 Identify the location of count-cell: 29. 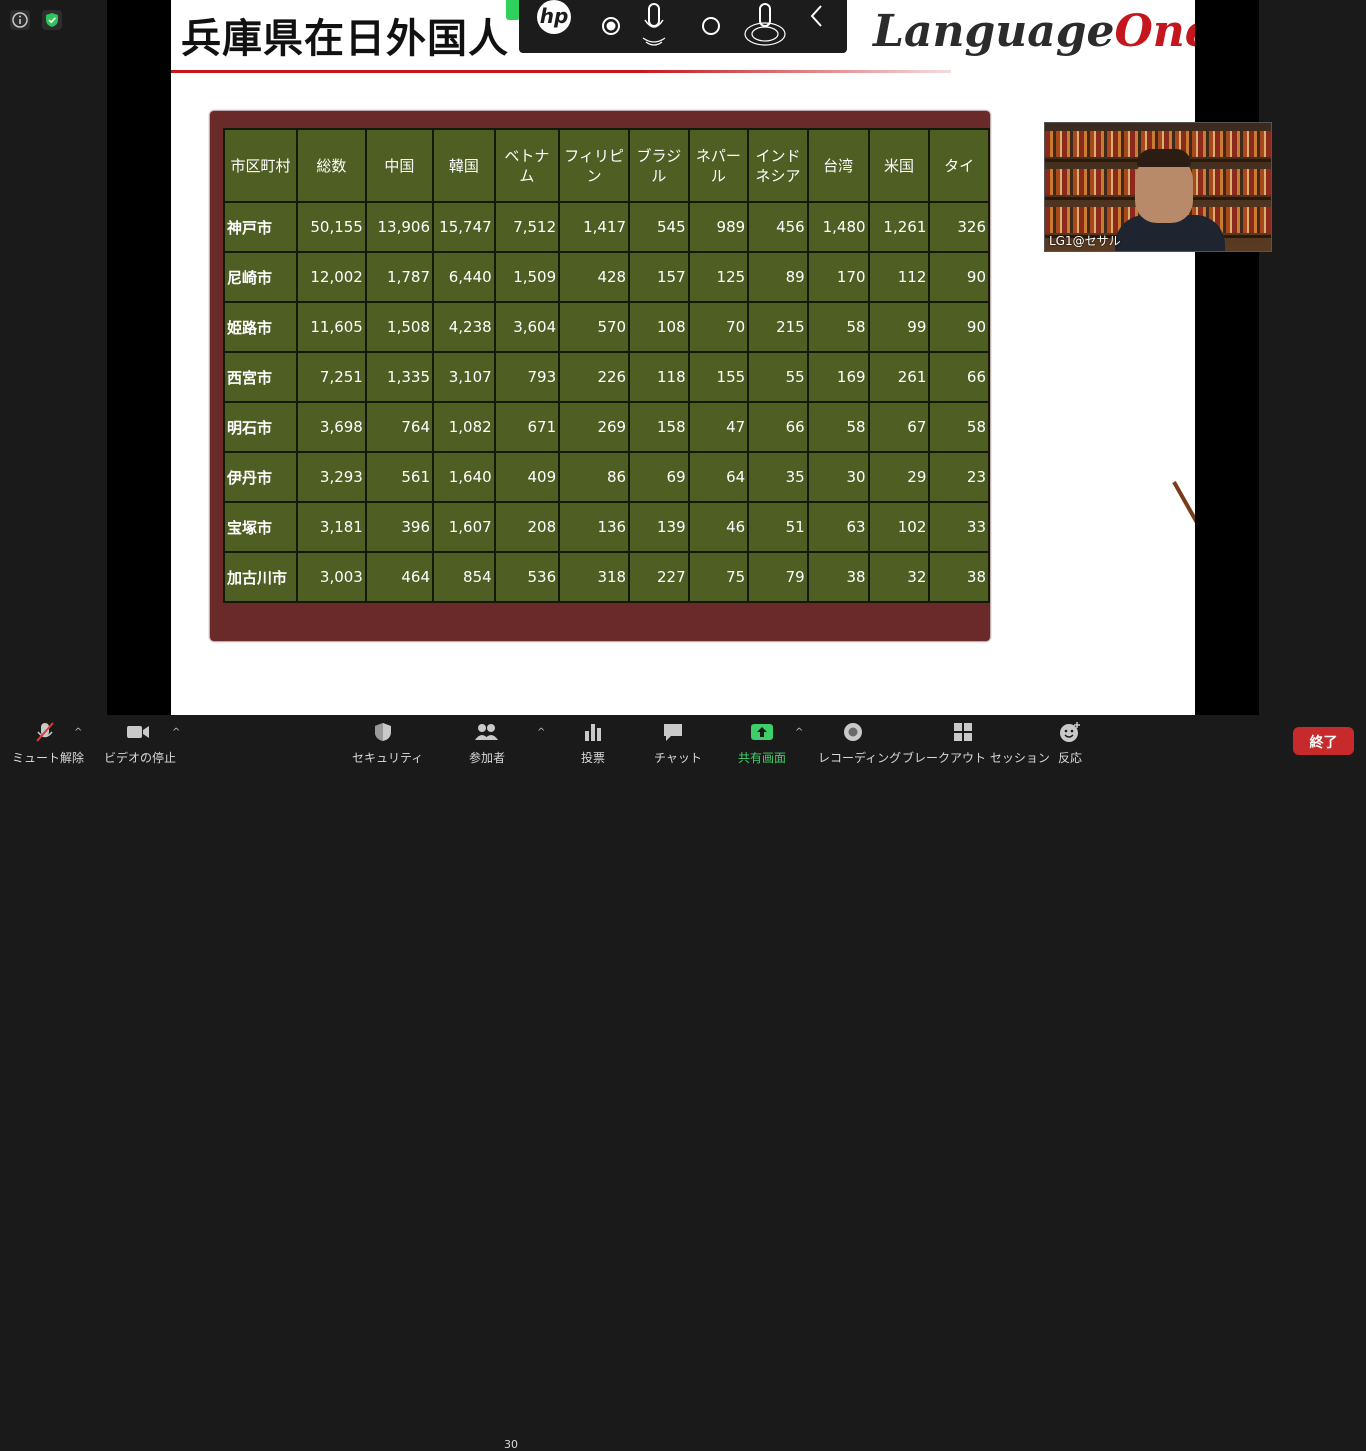
(899, 477).